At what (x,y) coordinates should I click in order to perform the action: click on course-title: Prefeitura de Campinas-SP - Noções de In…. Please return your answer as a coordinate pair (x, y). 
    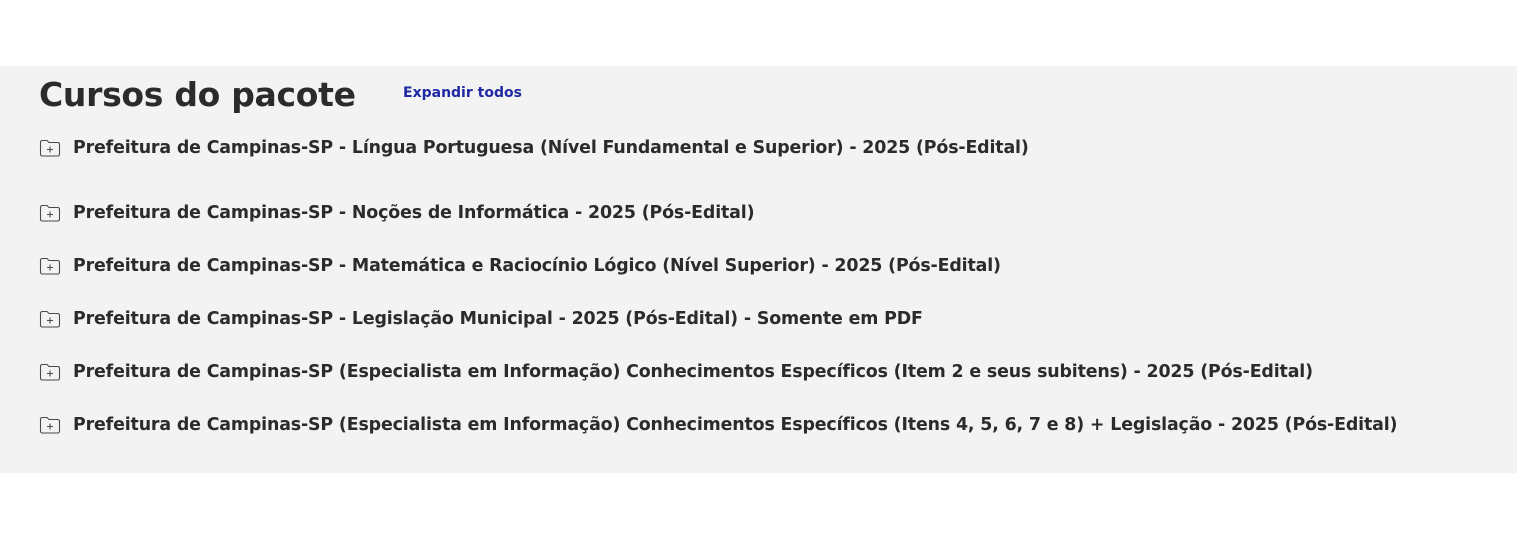
    Looking at the image, I should click on (414, 212).